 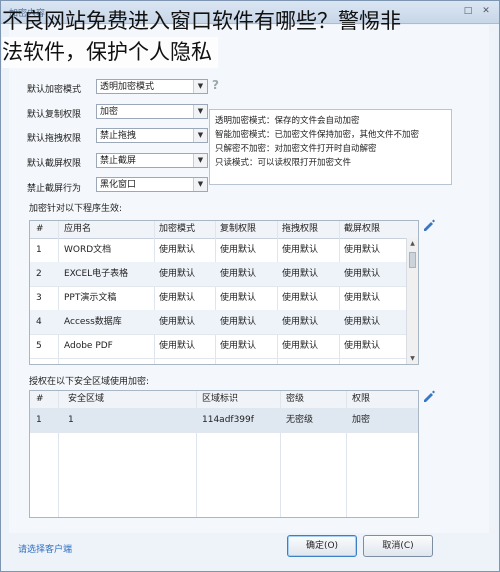 I want to click on table-row: 1 1 114adf399f 无密级 加密, so click(x=224, y=420).